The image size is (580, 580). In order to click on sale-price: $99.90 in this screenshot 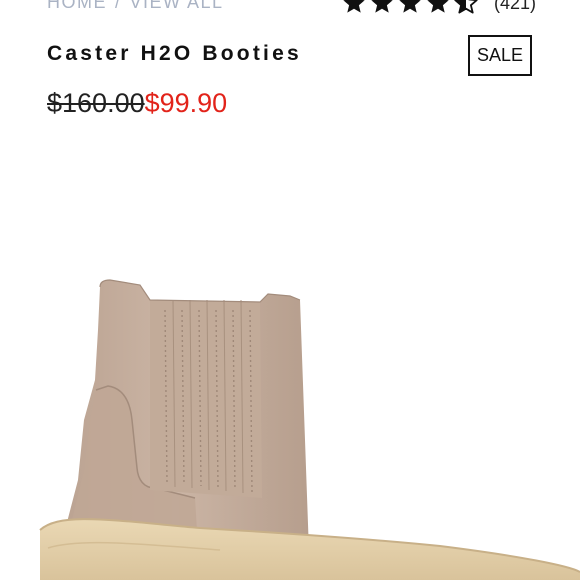, I will do `click(186, 103)`.